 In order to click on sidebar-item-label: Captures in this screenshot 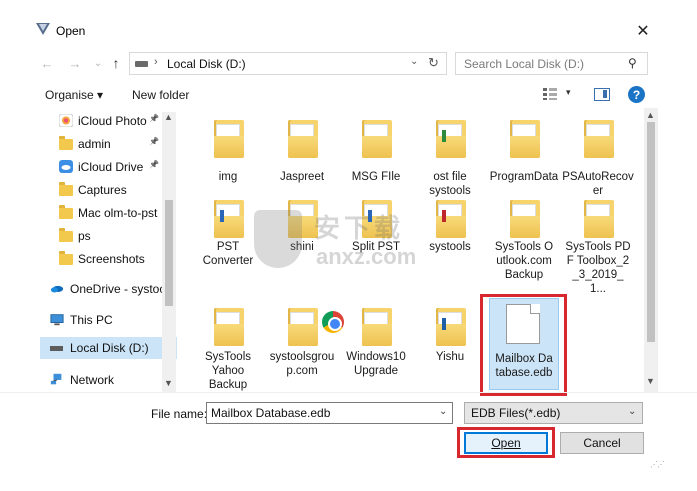, I will do `click(102, 190)`.